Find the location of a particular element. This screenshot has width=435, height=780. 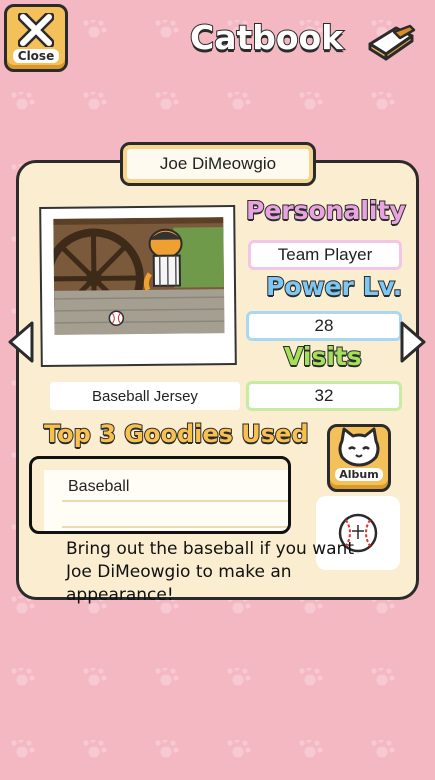

close-x-icon is located at coordinates (36, 30).